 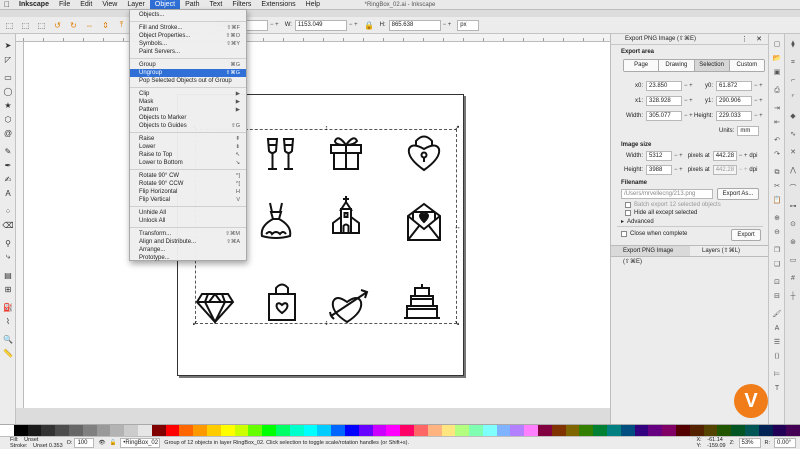 I want to click on menu-item-flip-horizontal: Flip Horizontal H, so click(x=188, y=192).